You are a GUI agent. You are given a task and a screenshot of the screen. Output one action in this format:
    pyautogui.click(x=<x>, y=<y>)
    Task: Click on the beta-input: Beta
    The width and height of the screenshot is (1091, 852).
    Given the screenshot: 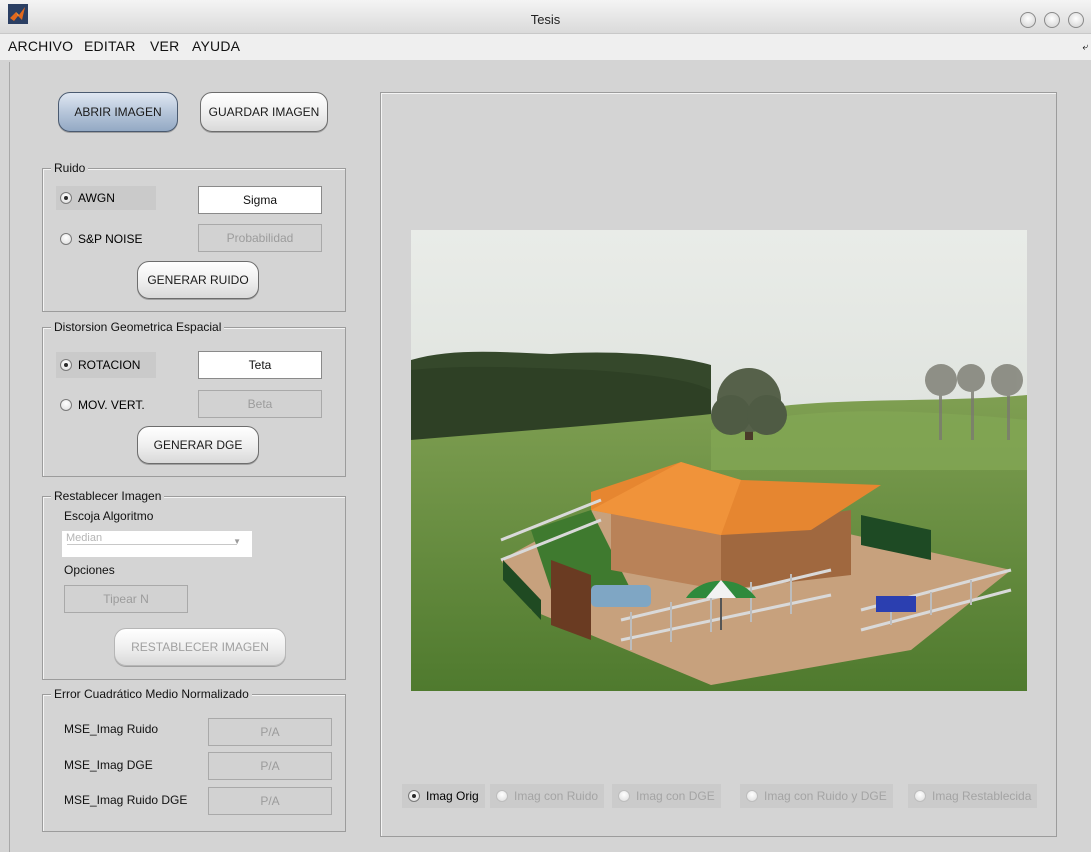 What is the action you would take?
    pyautogui.click(x=260, y=404)
    